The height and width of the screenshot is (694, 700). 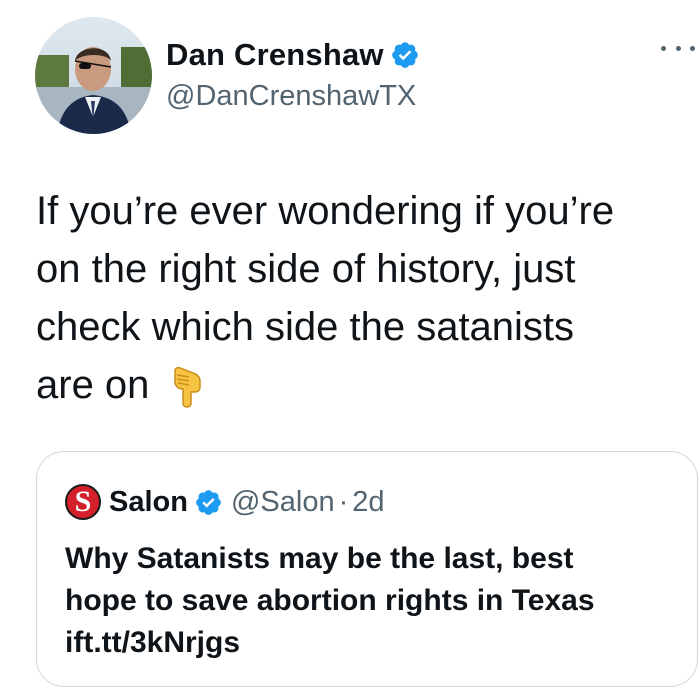 I want to click on tweet-text-line: If you’re ever wondering if you’re, so click(x=325, y=211).